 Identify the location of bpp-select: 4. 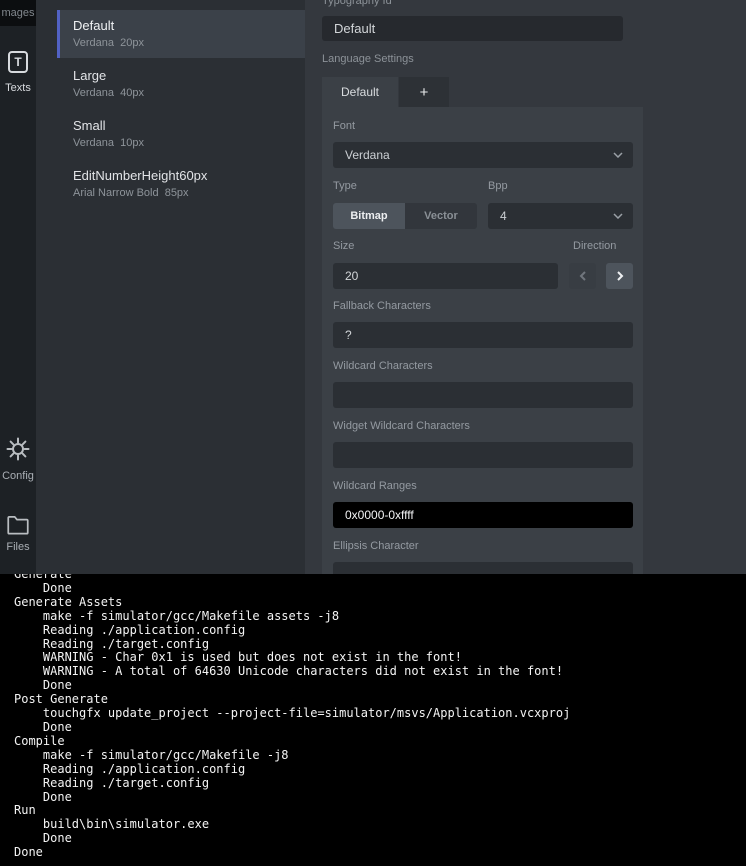
(560, 216).